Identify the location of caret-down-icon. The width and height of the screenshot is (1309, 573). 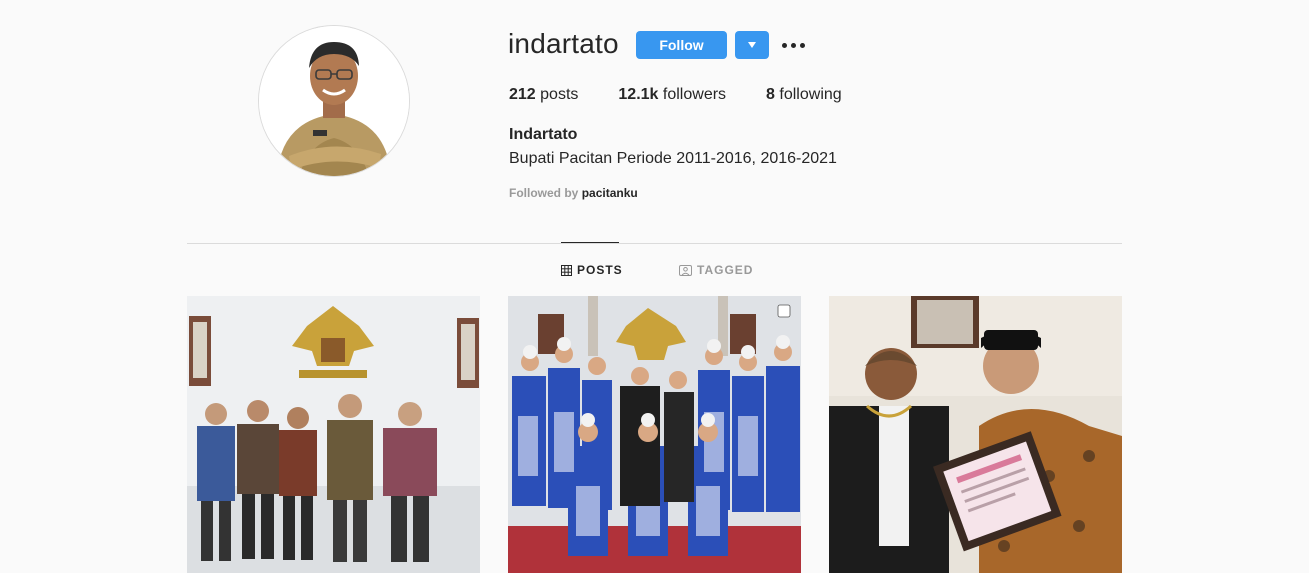
(752, 45).